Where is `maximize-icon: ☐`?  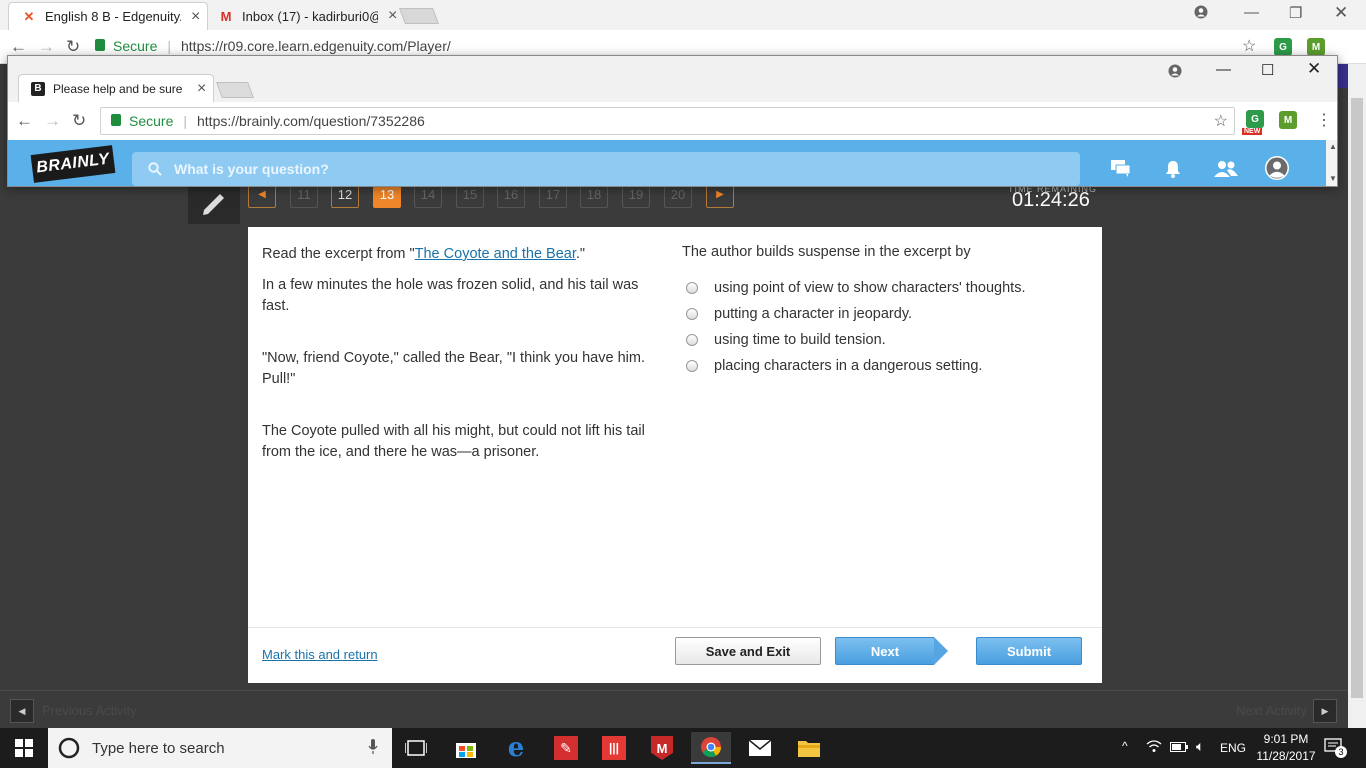 maximize-icon: ☐ is located at coordinates (1267, 70).